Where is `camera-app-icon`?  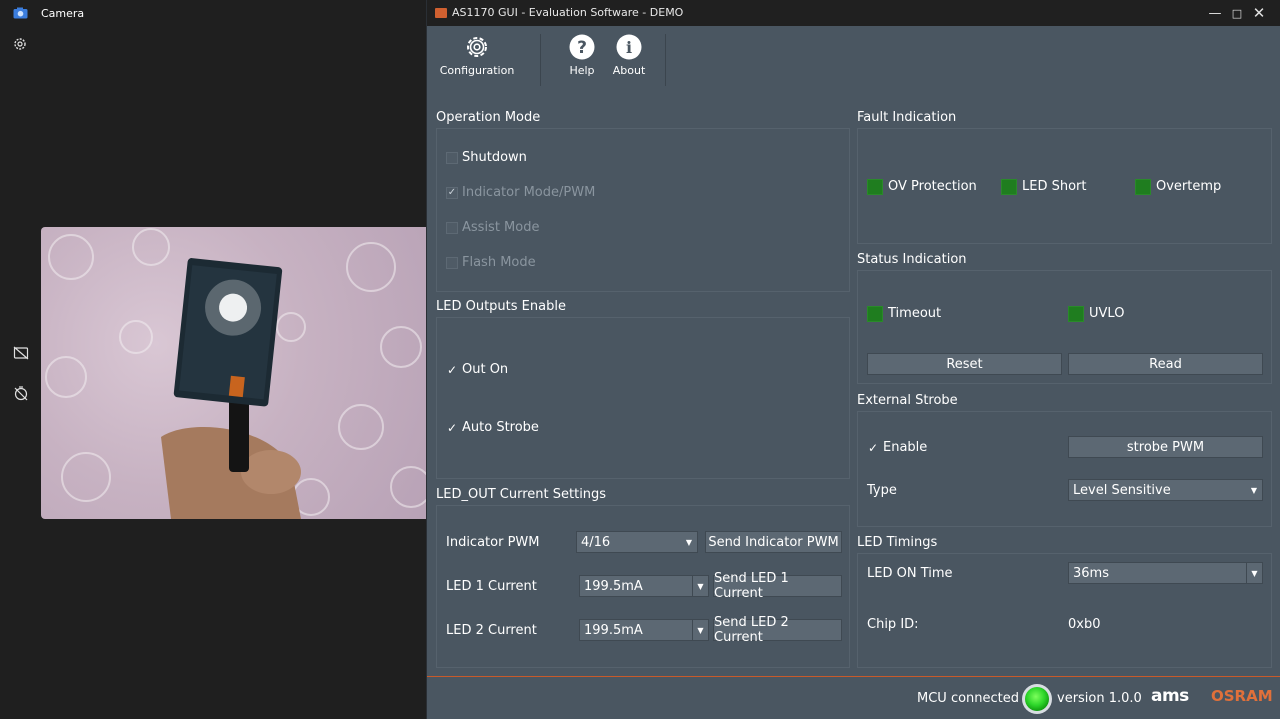
camera-app-icon is located at coordinates (20, 13).